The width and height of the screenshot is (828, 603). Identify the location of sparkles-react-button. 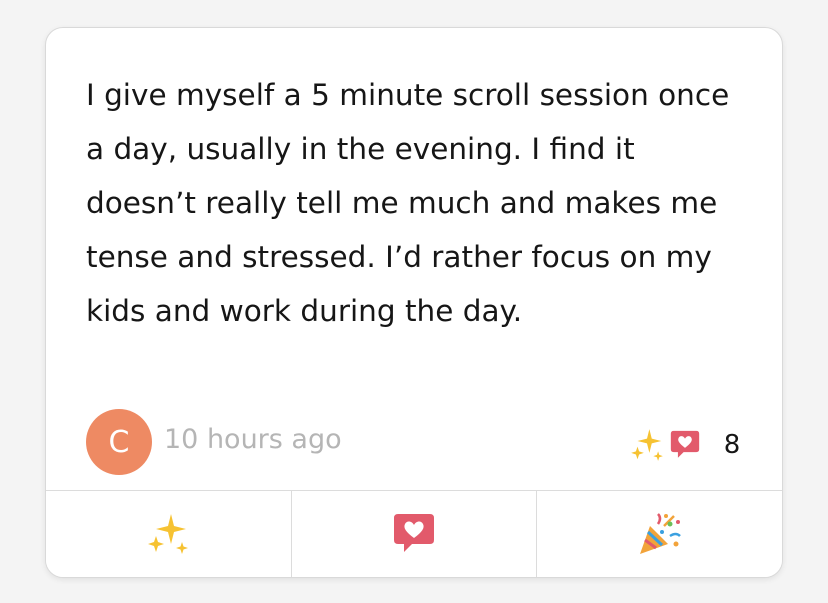
(169, 534).